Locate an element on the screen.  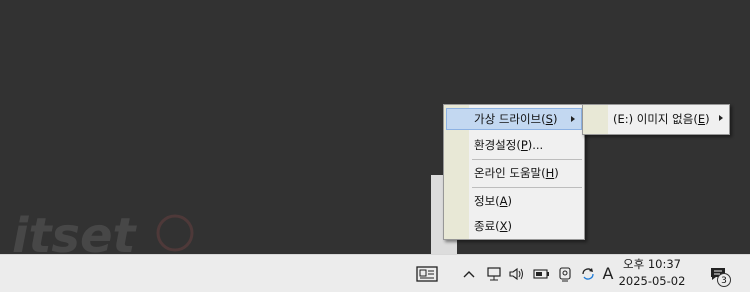
battery-icon is located at coordinates (541, 273).